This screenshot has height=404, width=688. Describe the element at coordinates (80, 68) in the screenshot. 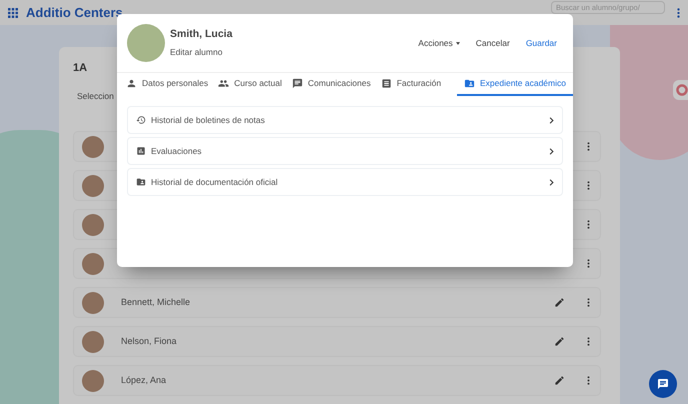

I see `group-title: 1A` at that location.